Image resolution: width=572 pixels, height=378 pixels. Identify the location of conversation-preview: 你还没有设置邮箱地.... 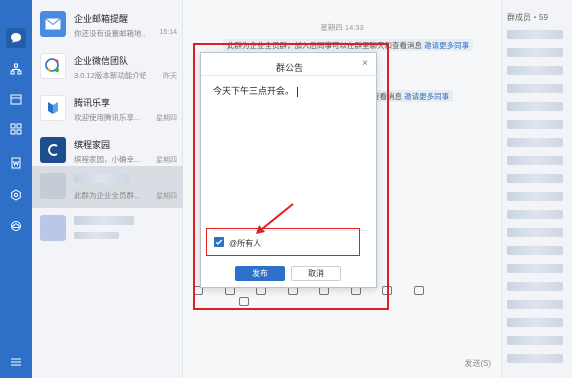
(110, 33).